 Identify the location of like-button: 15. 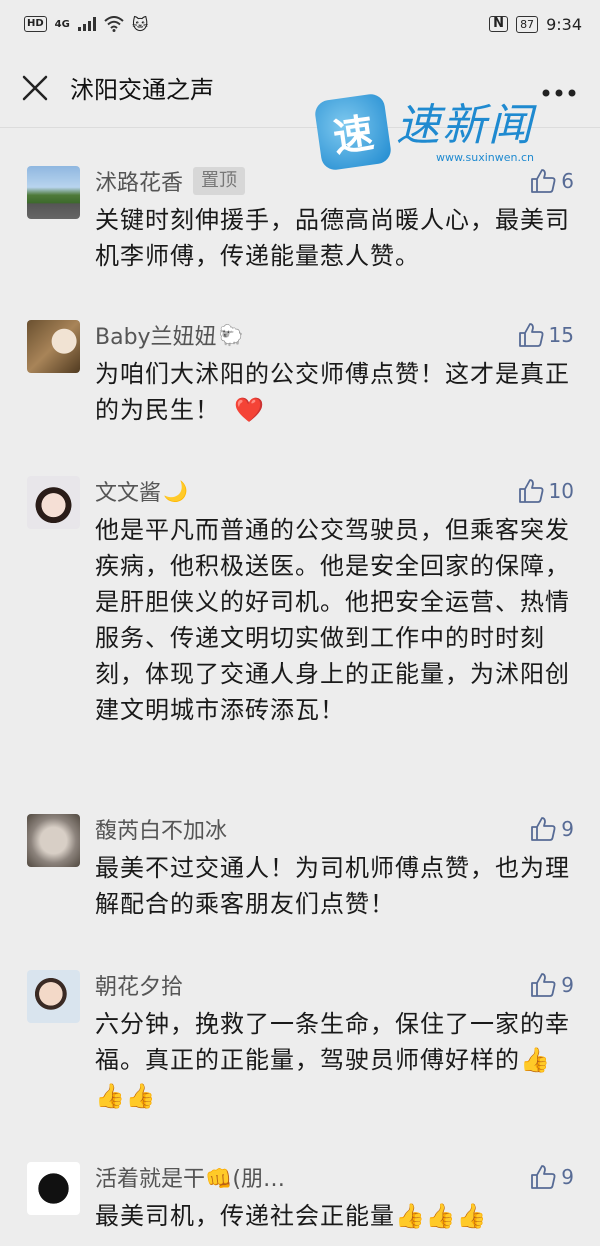
(545, 335).